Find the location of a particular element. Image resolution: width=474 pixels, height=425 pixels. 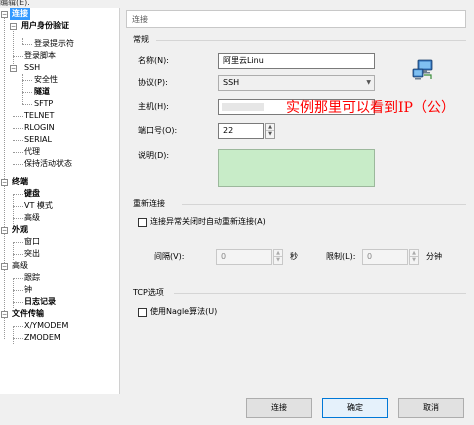

description-textarea is located at coordinates (296, 168).